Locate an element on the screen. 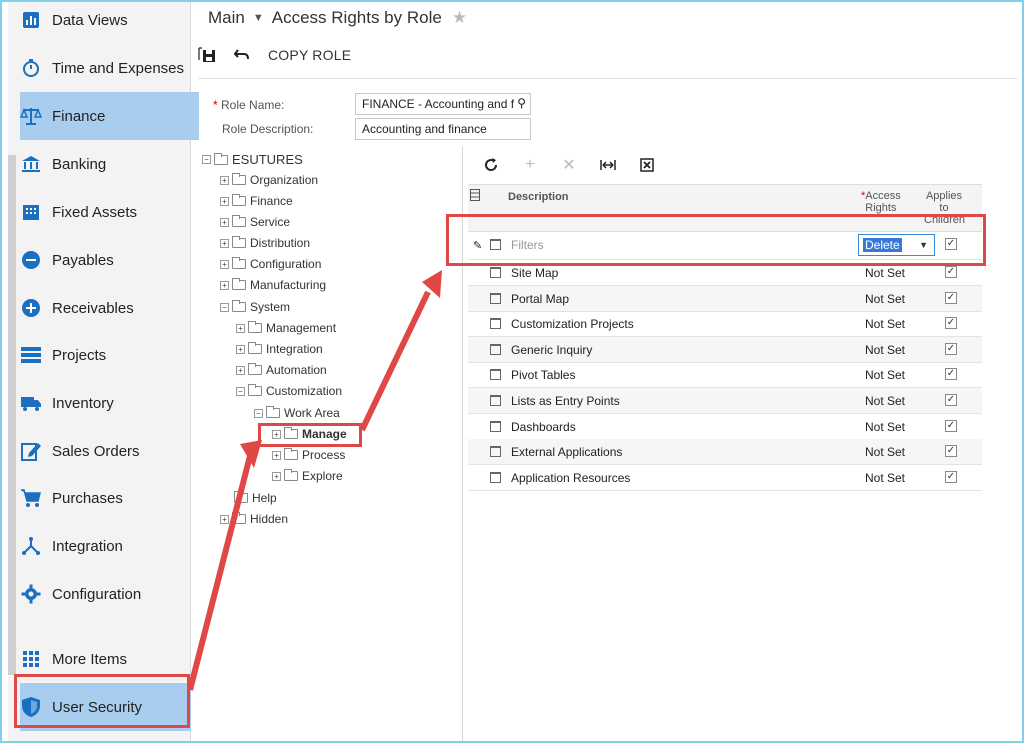 The image size is (1024, 743). table-row: Generic Inquiry Not Set ✓ is located at coordinates (725, 349).